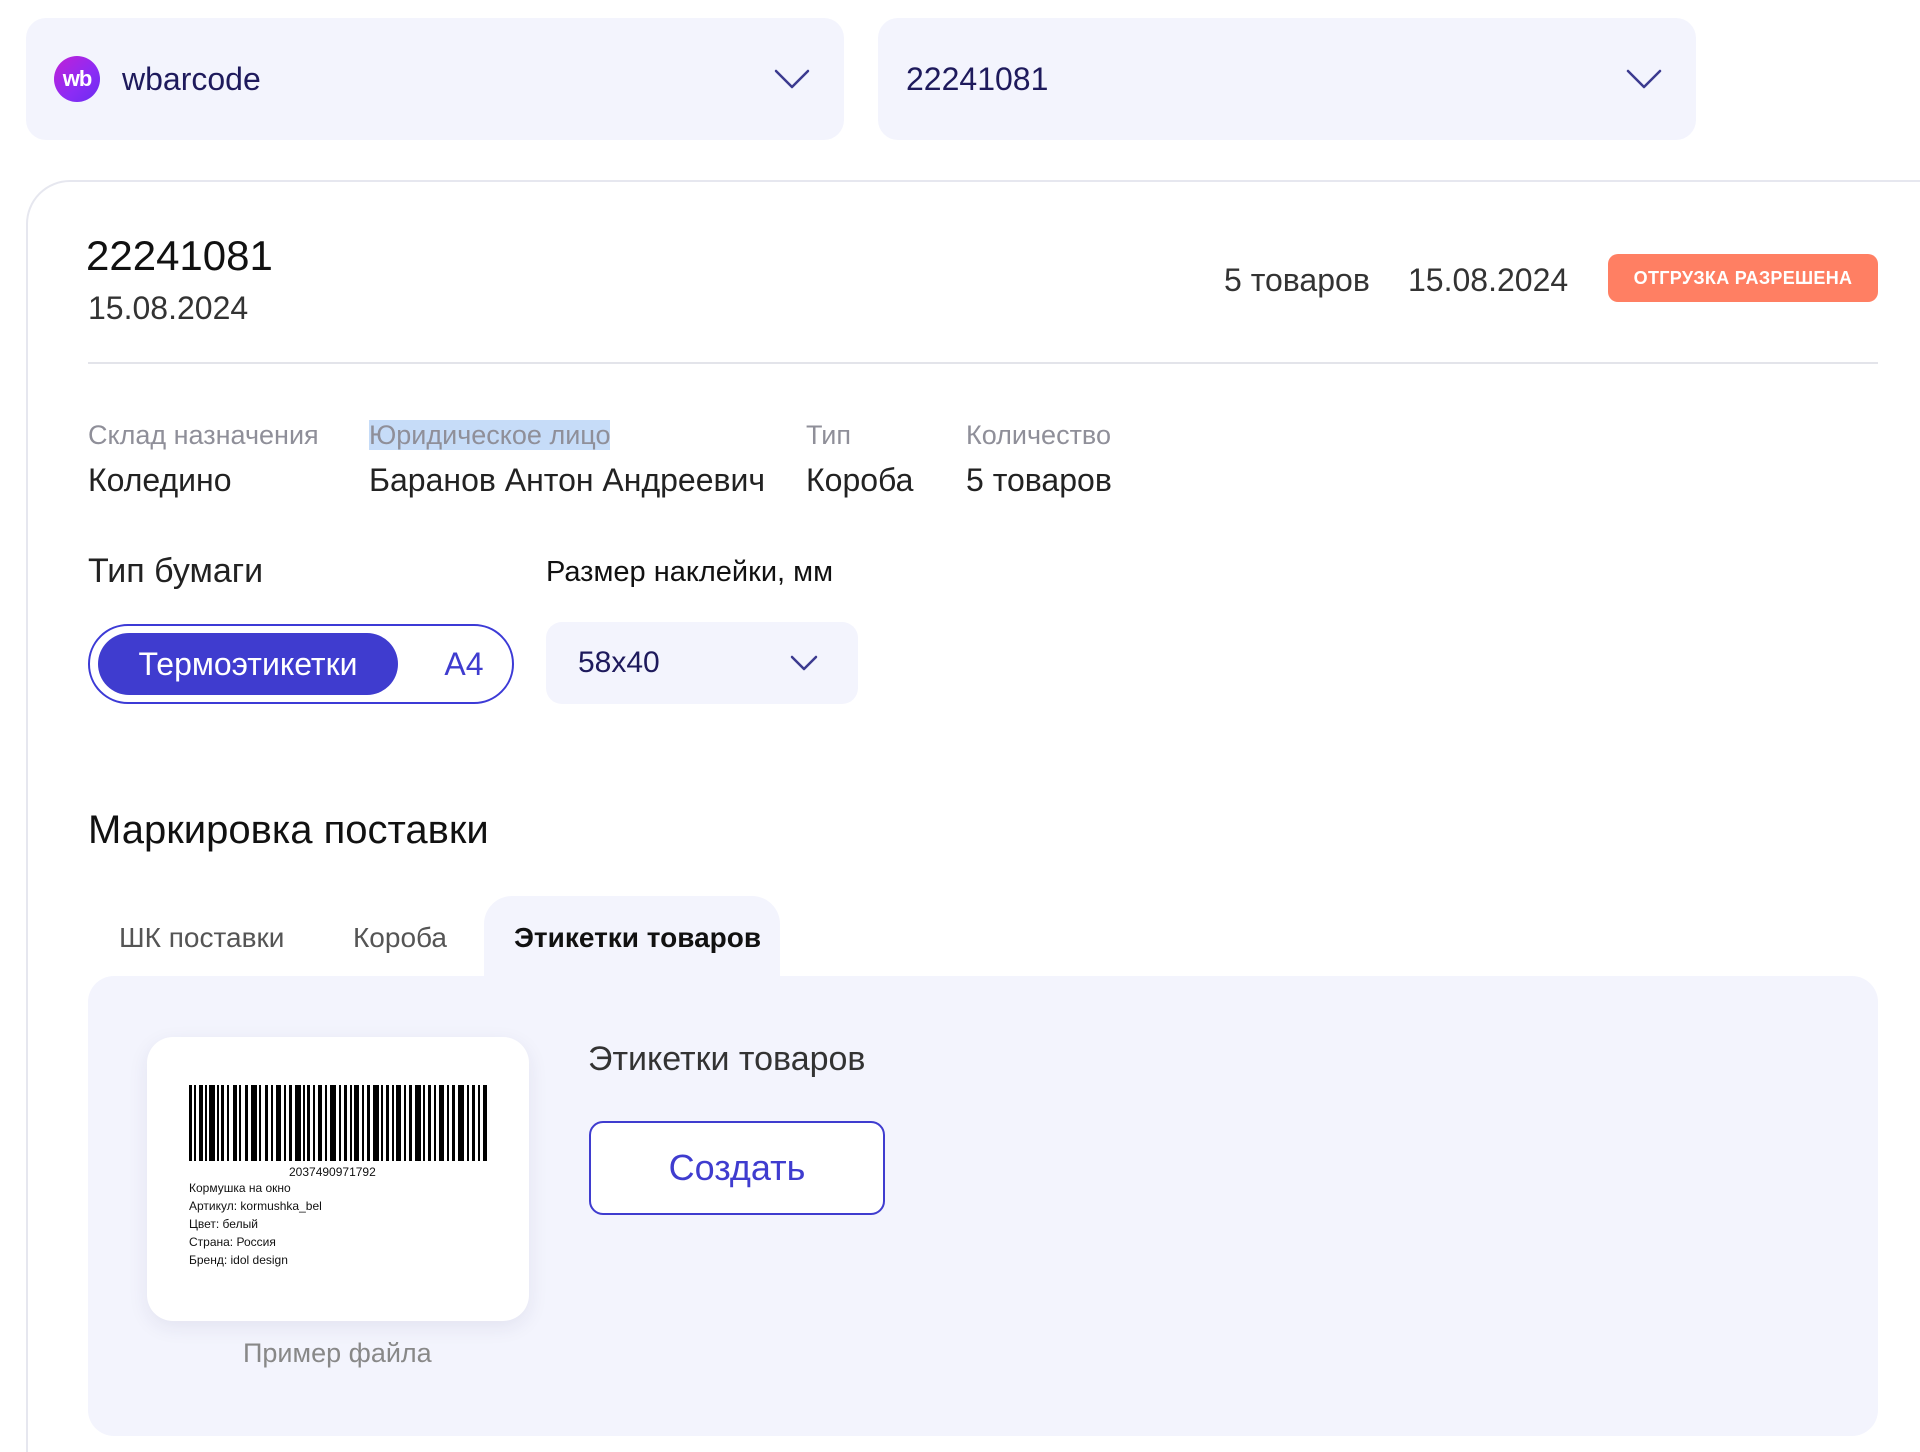 This screenshot has height=1452, width=1920. I want to click on paper-option-thermo: Термоэтикетки, so click(248, 664).